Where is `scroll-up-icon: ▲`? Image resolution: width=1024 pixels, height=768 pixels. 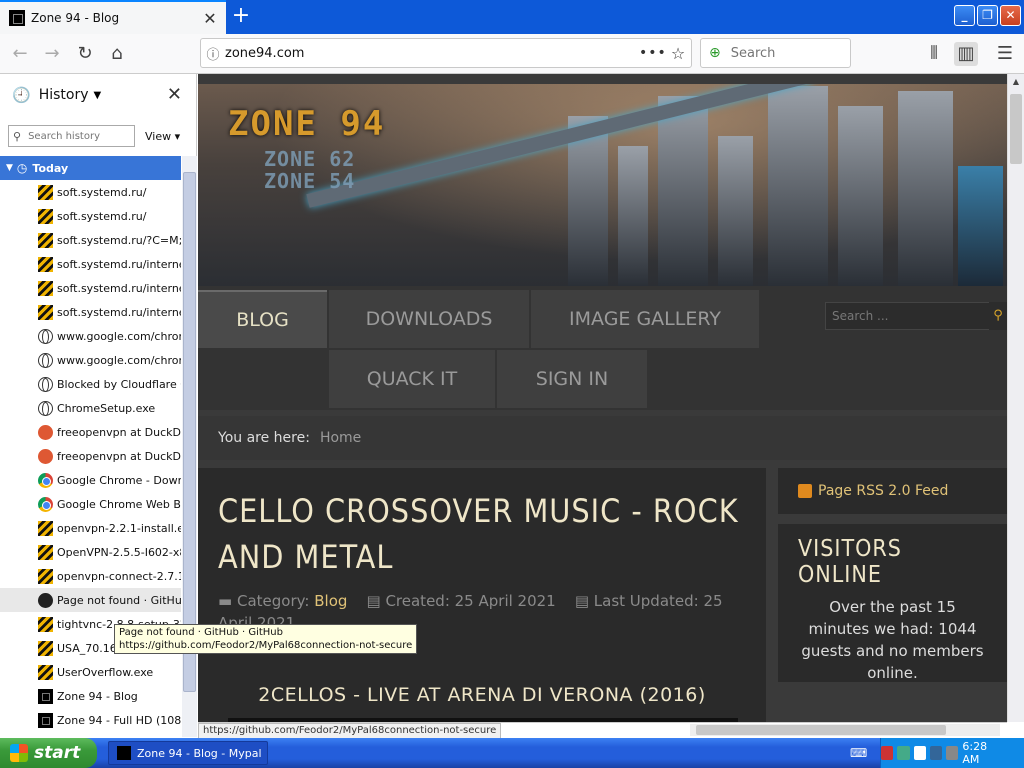
scroll-up-icon: ▲ is located at coordinates (1016, 82).